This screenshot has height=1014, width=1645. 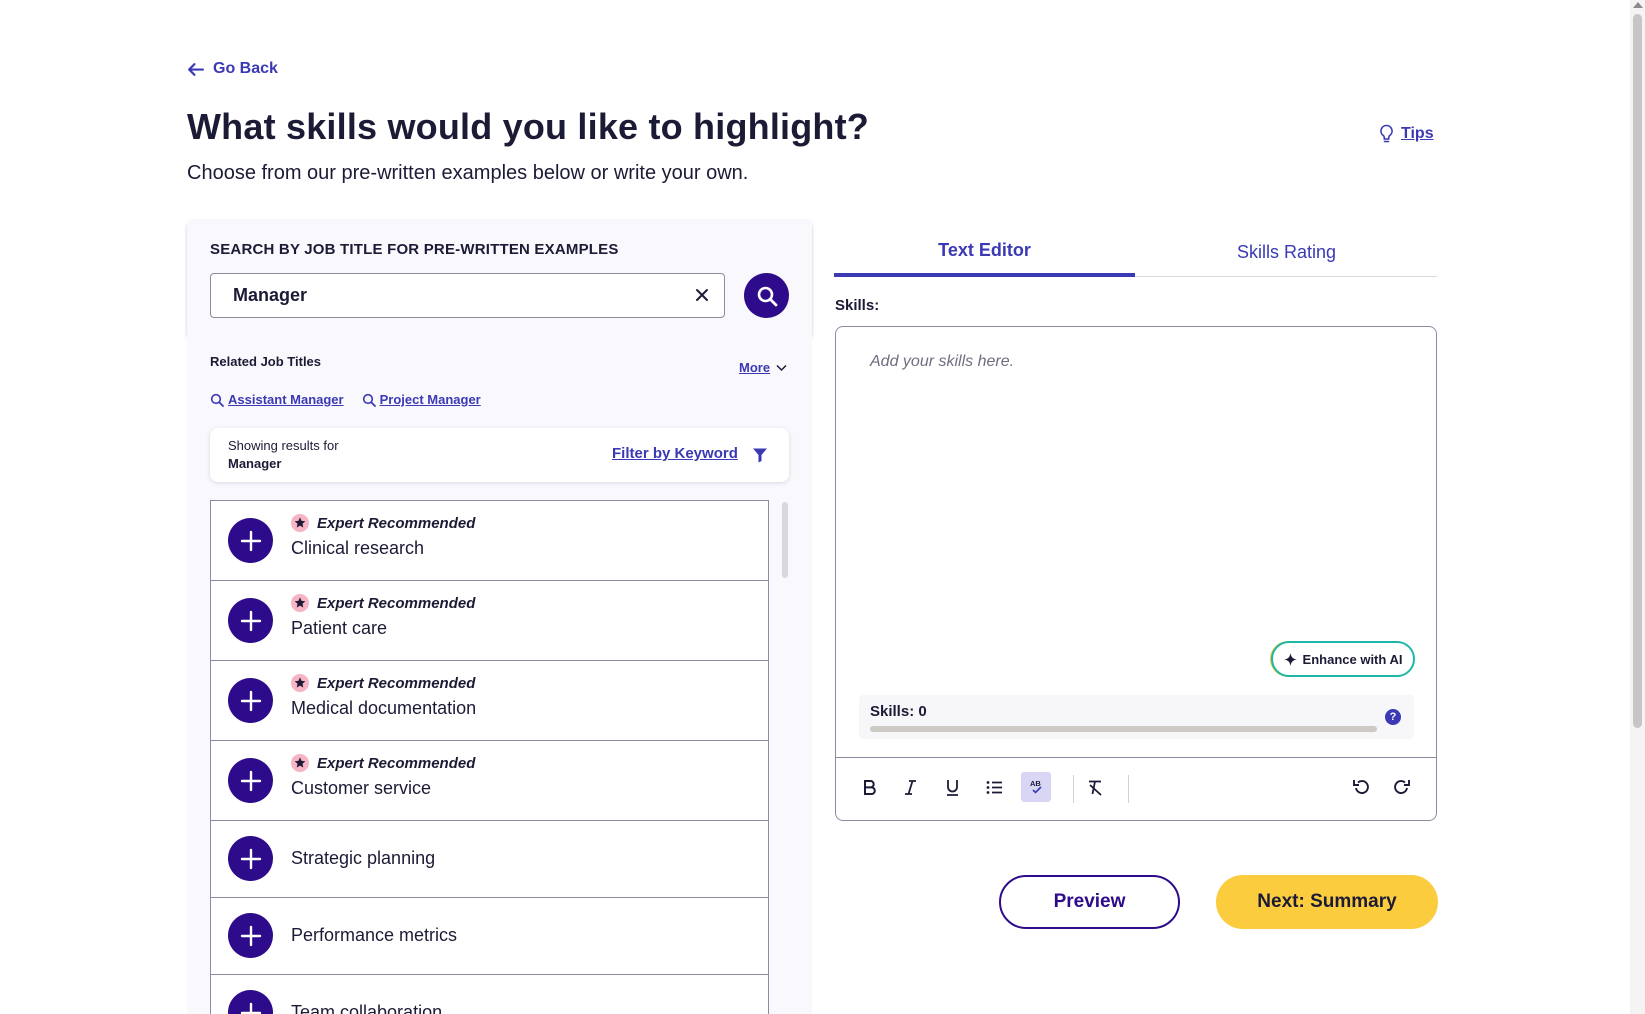 I want to click on arrow-left-icon, so click(x=196, y=69).